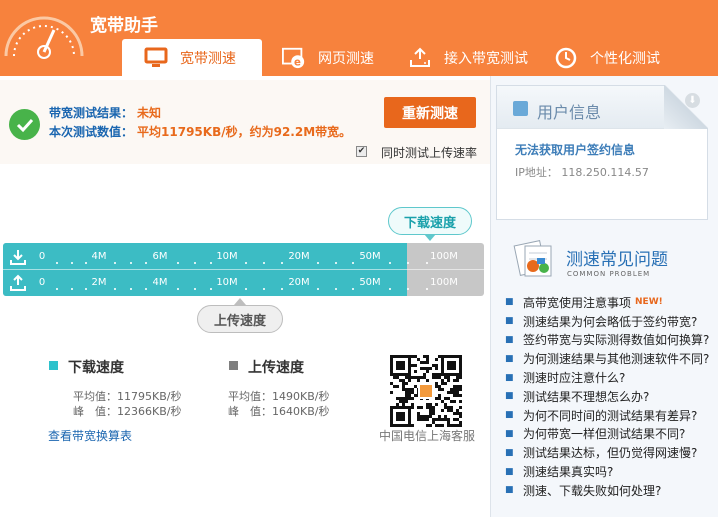 Image resolution: width=718 pixels, height=517 pixels. What do you see at coordinates (520, 108) in the screenshot?
I see `user-info-icon` at bounding box center [520, 108].